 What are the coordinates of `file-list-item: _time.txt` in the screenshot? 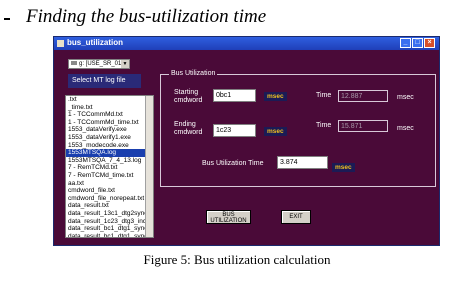 It's located at (109, 108).